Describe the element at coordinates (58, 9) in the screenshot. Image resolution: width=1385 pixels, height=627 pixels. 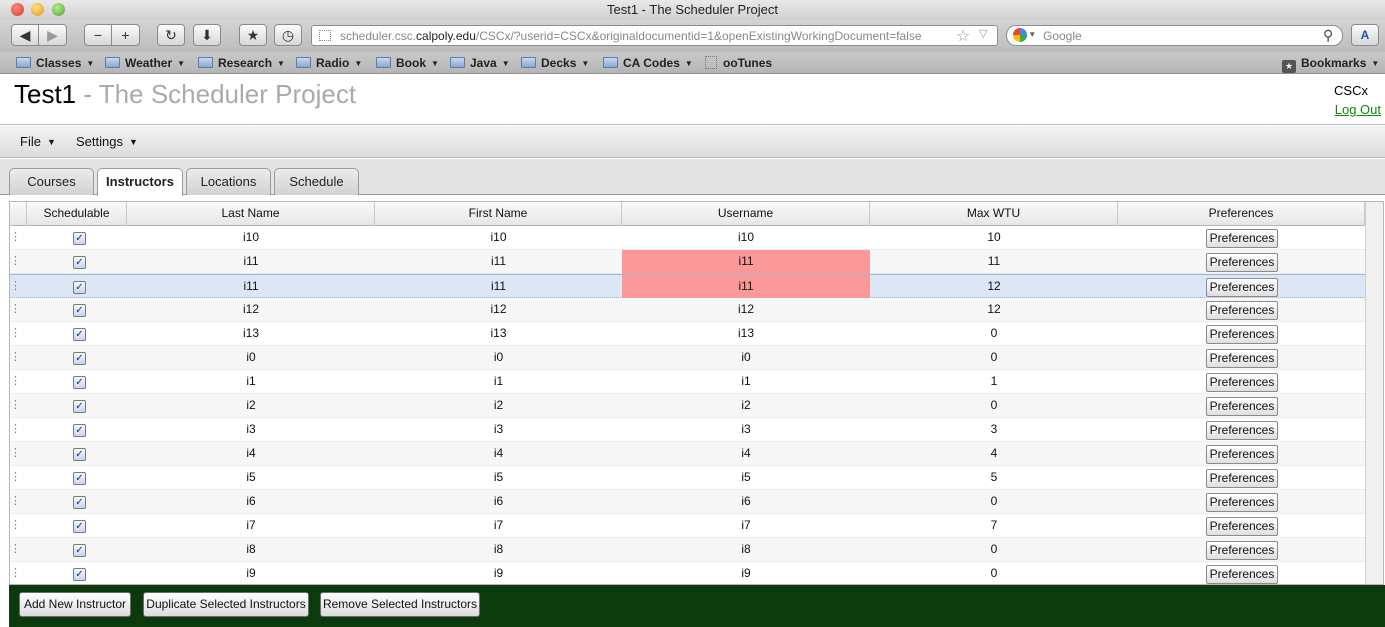
I see `zoom-window-icon` at that location.